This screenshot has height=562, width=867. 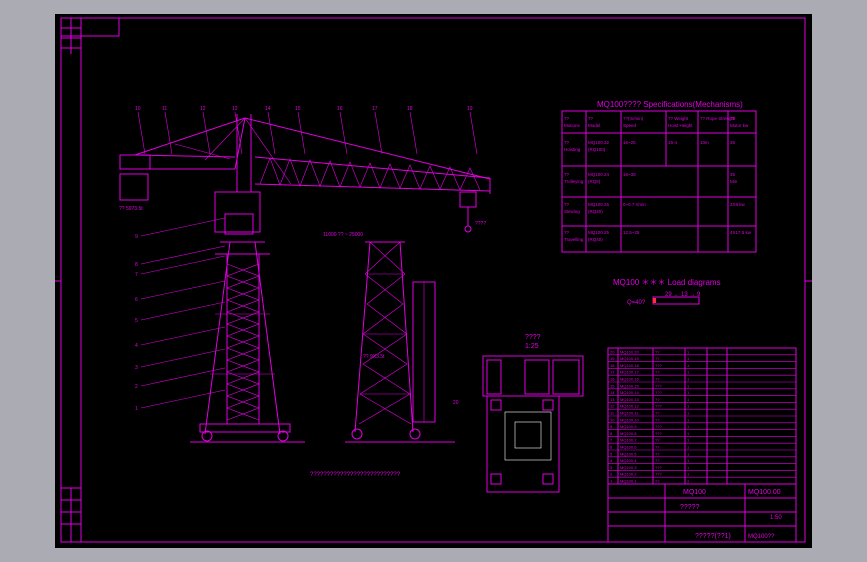 What do you see at coordinates (355, 475) in the screenshot?
I see `caption: ???????????????????????????` at bounding box center [355, 475].